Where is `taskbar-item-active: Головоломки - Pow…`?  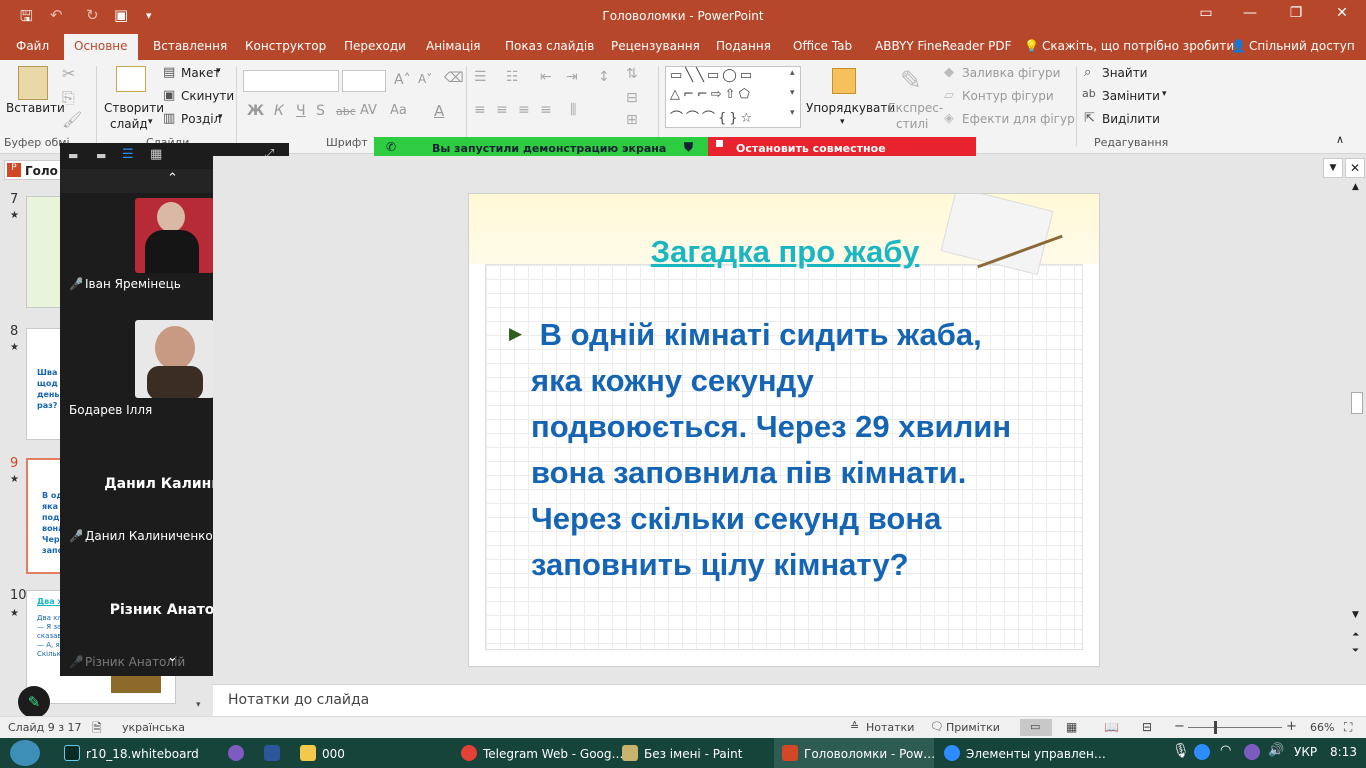 taskbar-item-active: Головоломки - Pow… is located at coordinates (858, 753).